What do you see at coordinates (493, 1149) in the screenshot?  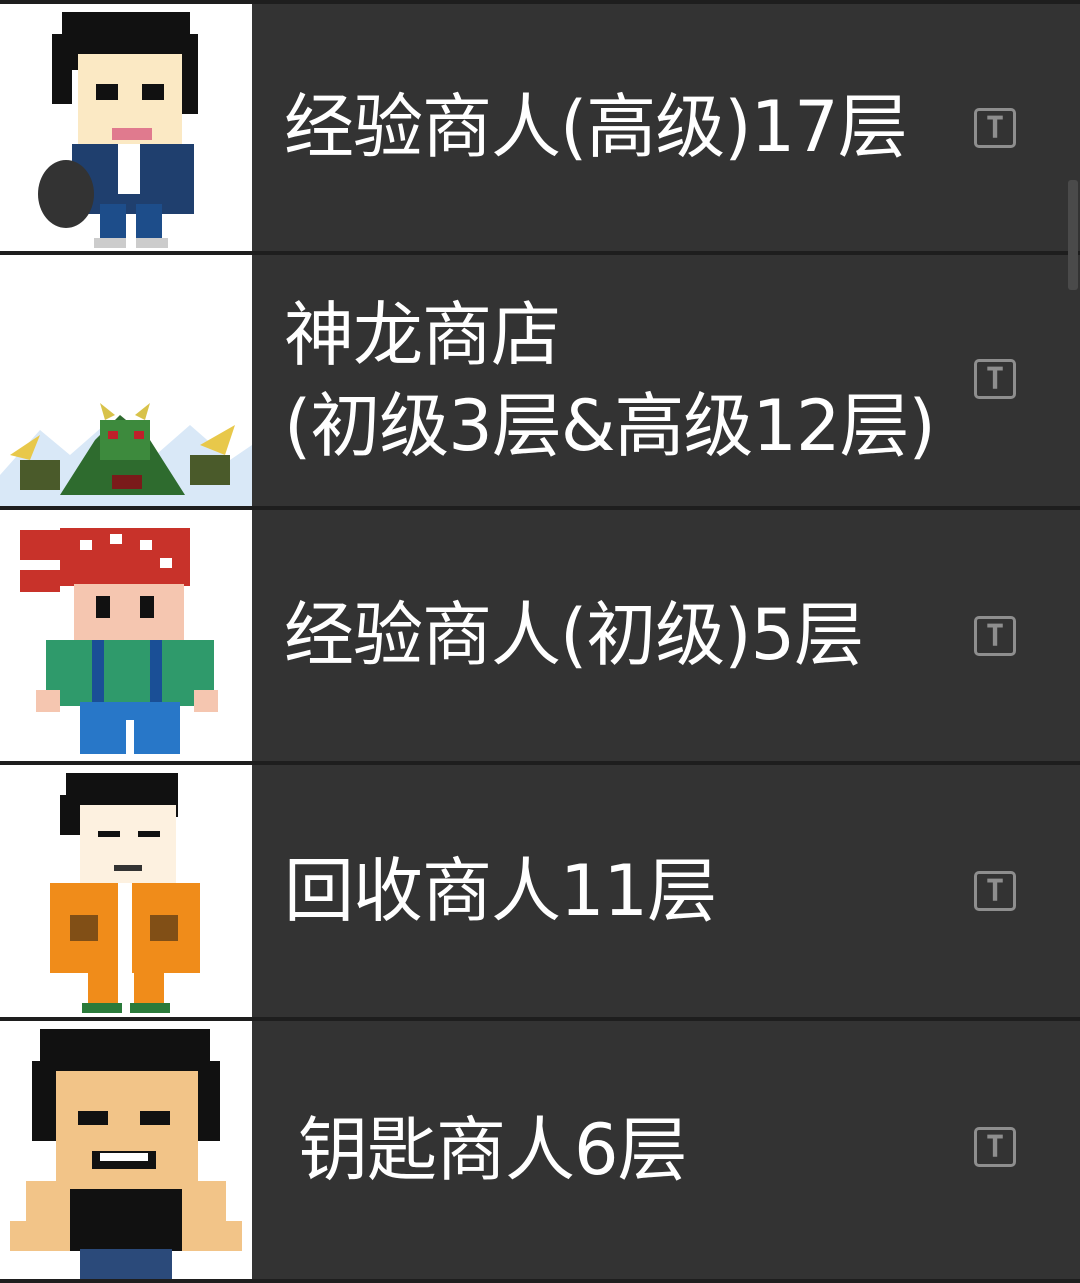 I see `item-label: 钥匙商人6层` at bounding box center [493, 1149].